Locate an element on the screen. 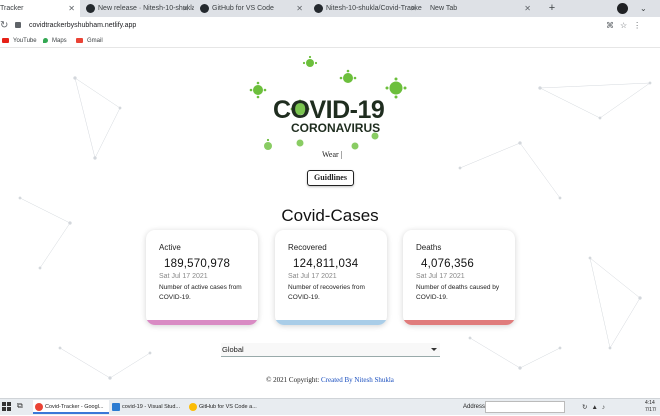  menu-icon: ⋮ is located at coordinates (640, 25).